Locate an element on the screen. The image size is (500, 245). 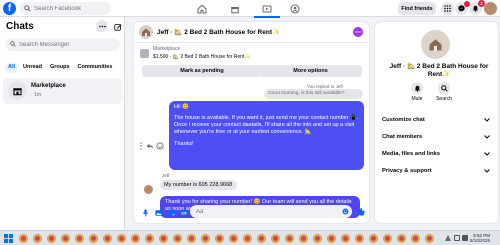
details-avatar is located at coordinates (435, 44).